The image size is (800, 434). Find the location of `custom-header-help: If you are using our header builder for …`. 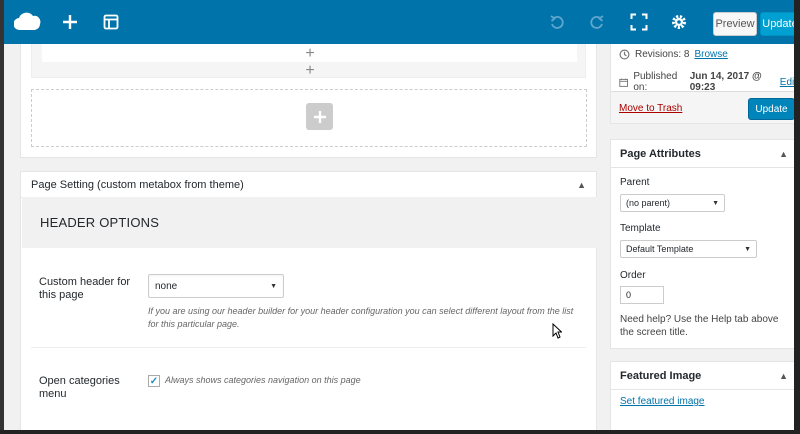

custom-header-help: If you are using our header builder for … is located at coordinates (361, 317).